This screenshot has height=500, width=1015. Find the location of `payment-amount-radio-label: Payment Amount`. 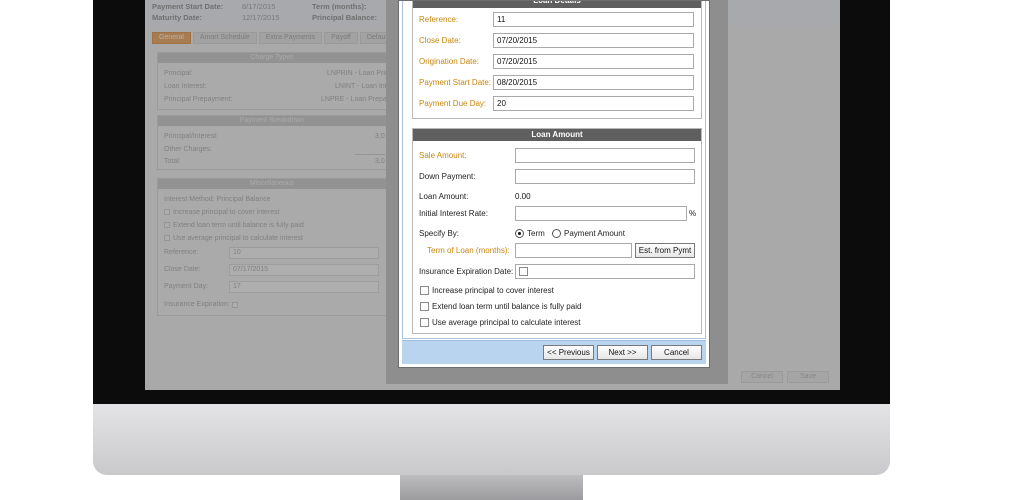

payment-amount-radio-label: Payment Amount is located at coordinates (594, 233).